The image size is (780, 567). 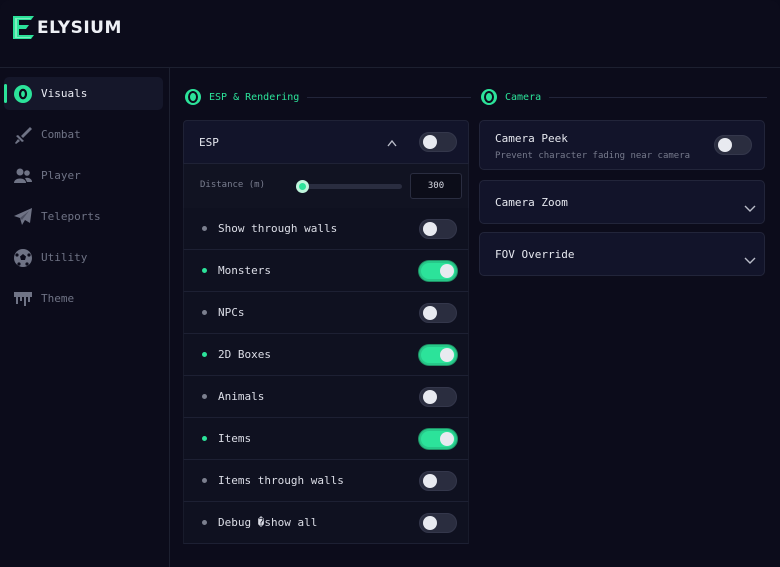 What do you see at coordinates (23, 176) in the screenshot?
I see `users-icon` at bounding box center [23, 176].